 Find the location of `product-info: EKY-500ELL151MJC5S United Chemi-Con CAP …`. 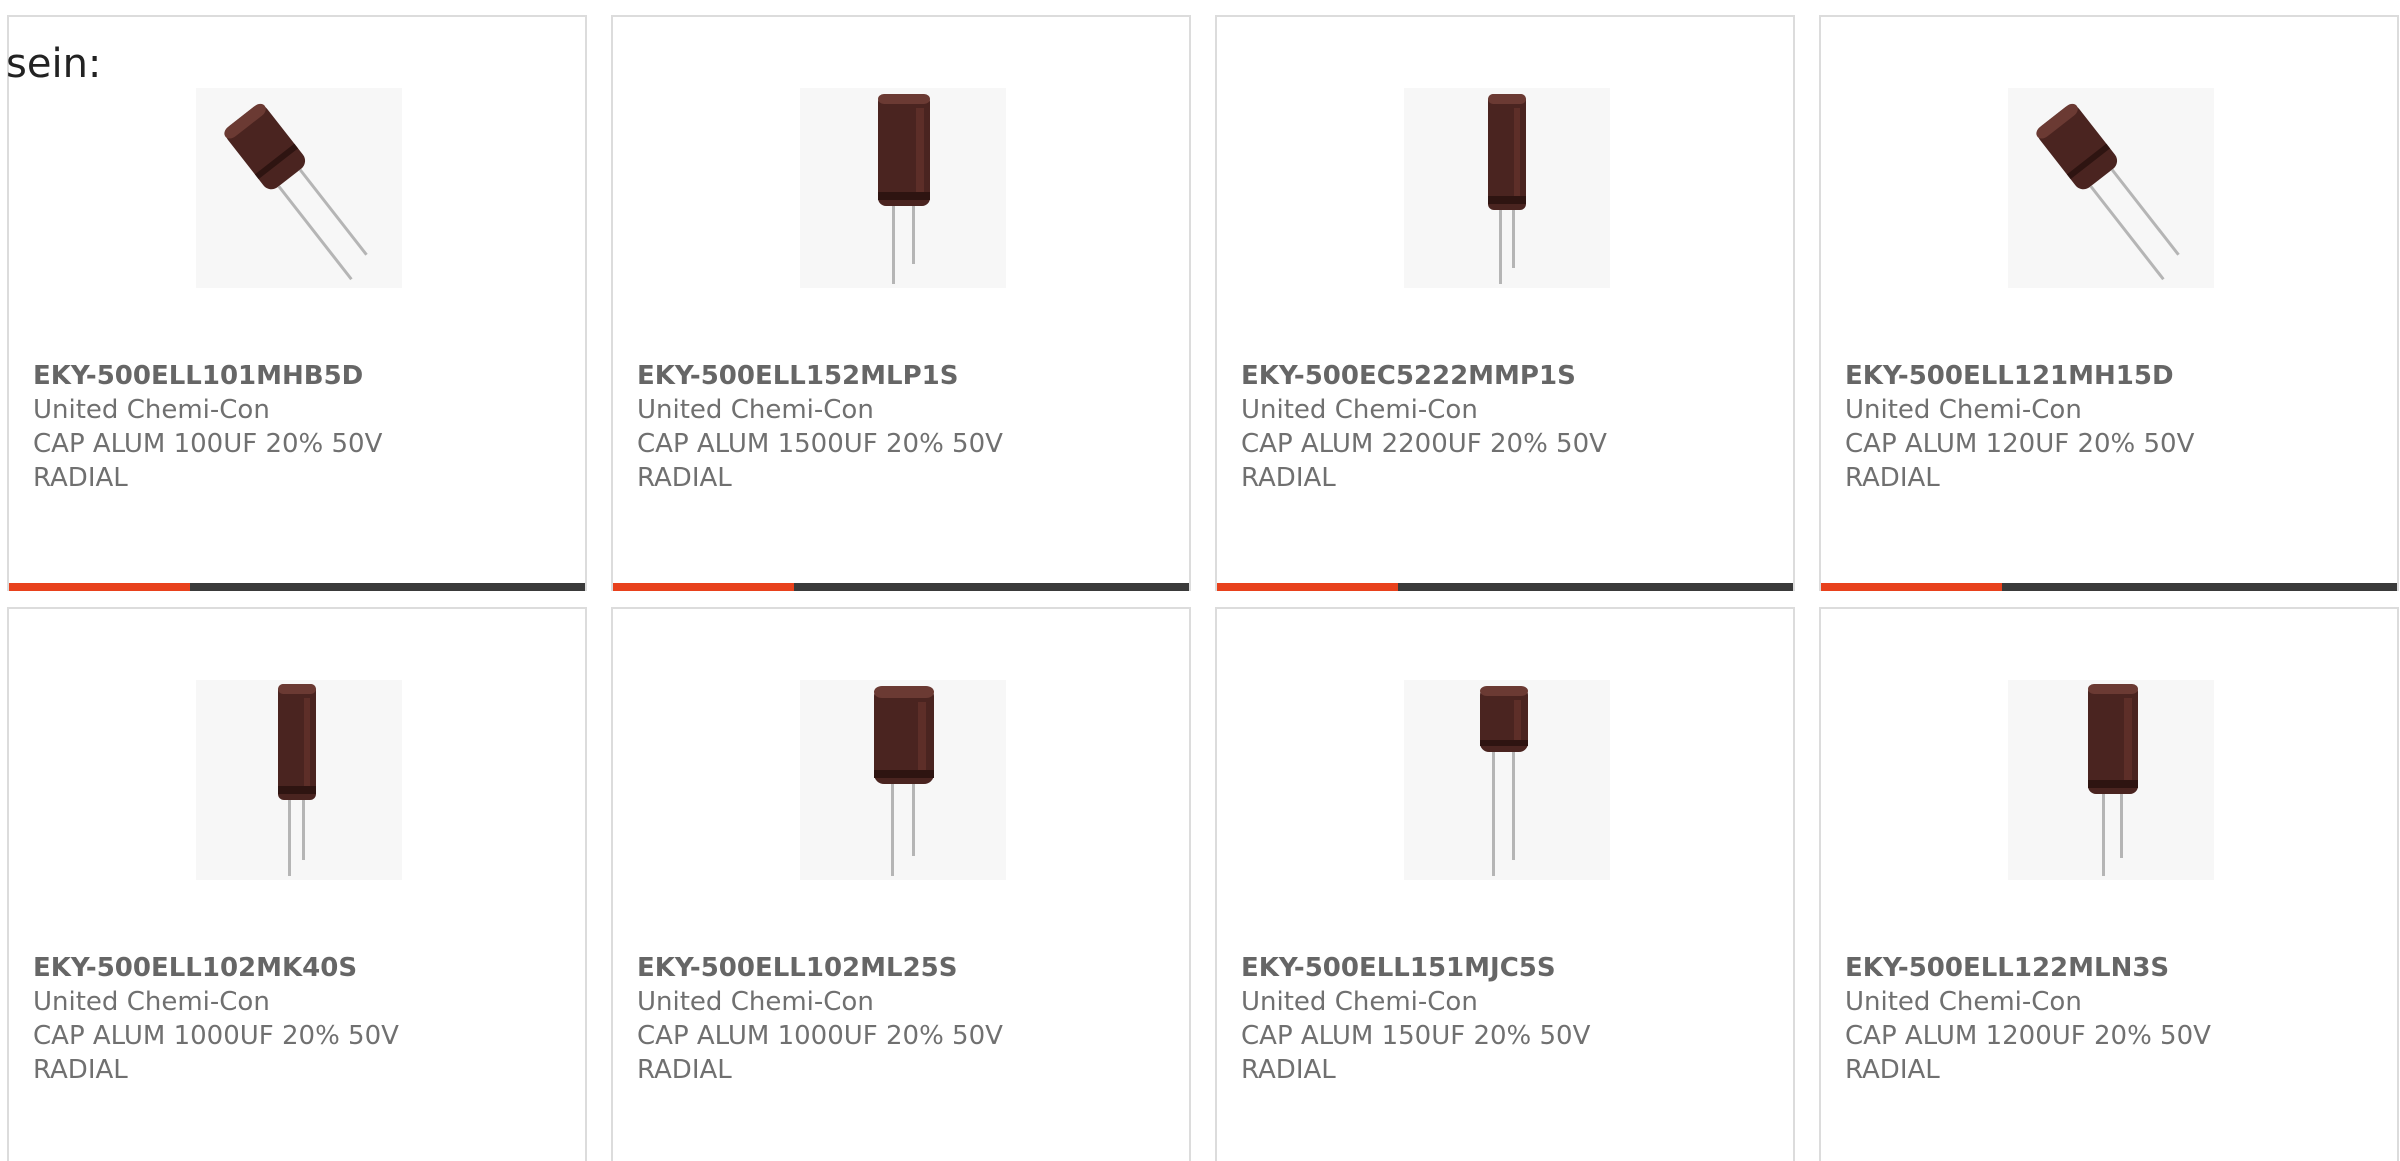

product-info: EKY-500ELL151MJC5S United Chemi-Con CAP … is located at coordinates (1511, 1019).